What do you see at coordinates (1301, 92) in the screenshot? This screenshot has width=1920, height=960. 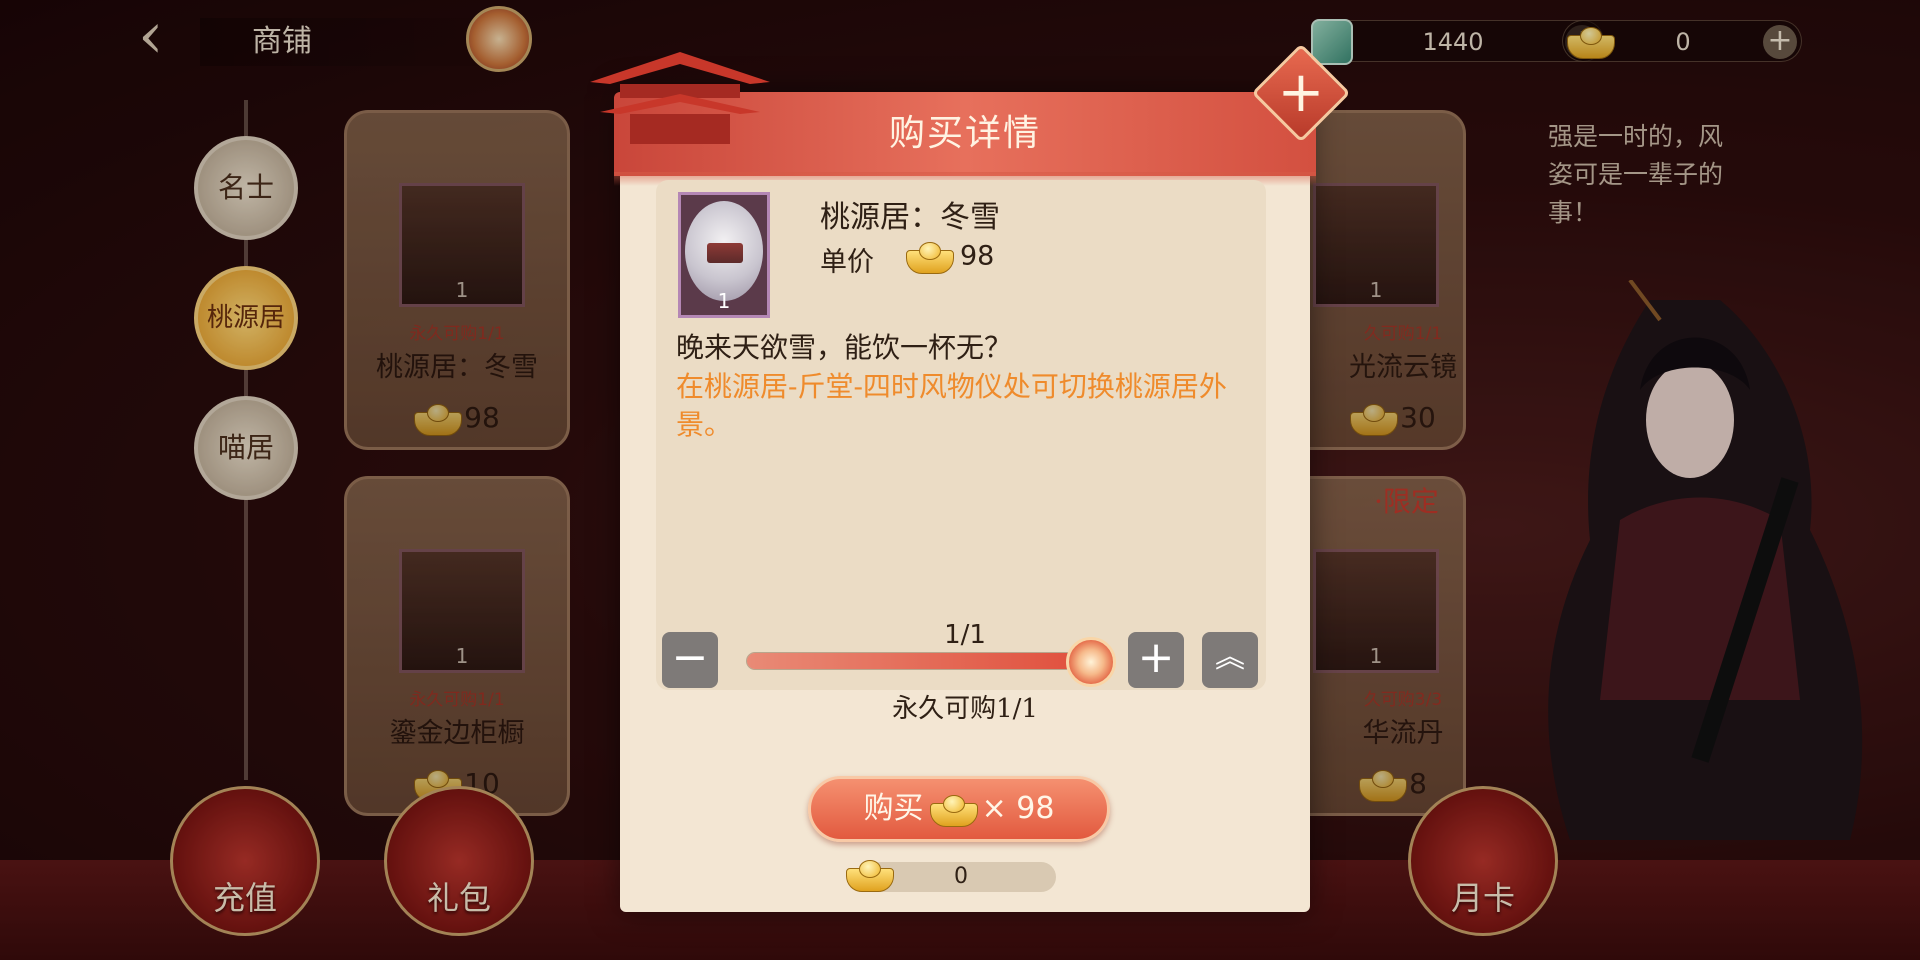 I see `close-icon: +` at bounding box center [1301, 92].